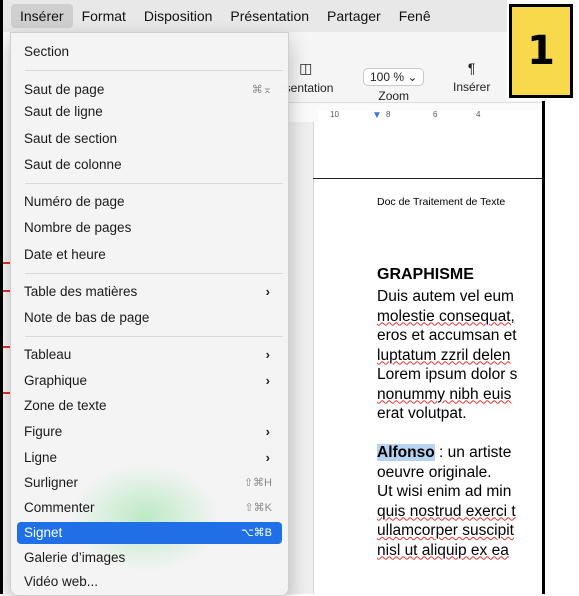 This screenshot has width=579, height=596. What do you see at coordinates (446, 511) in the screenshot?
I see `body-line: quis nostrud exerci t` at bounding box center [446, 511].